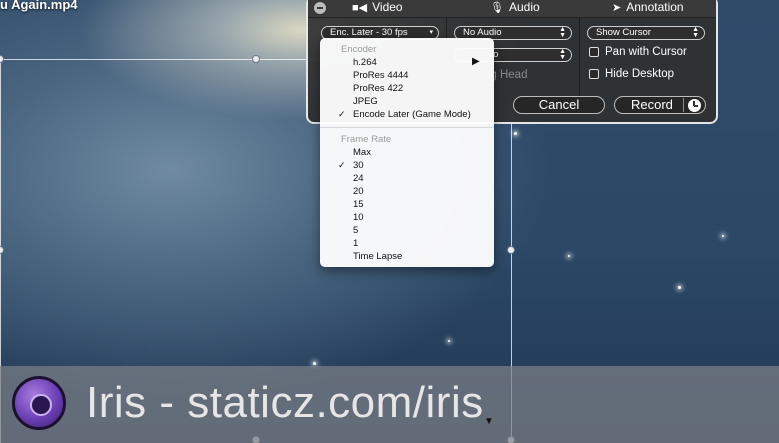  I want to click on hide-desktop-checkbox, so click(594, 74).